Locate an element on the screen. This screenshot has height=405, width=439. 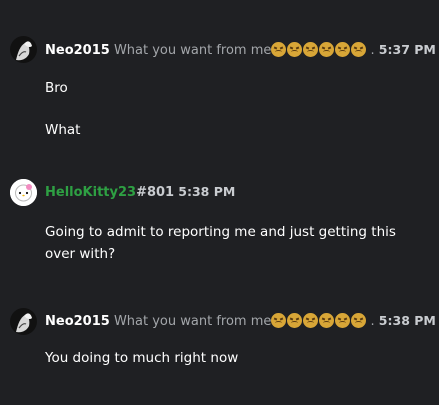
message-header: HelloKitty23#801 5:38 PM is located at coordinates (140, 192).